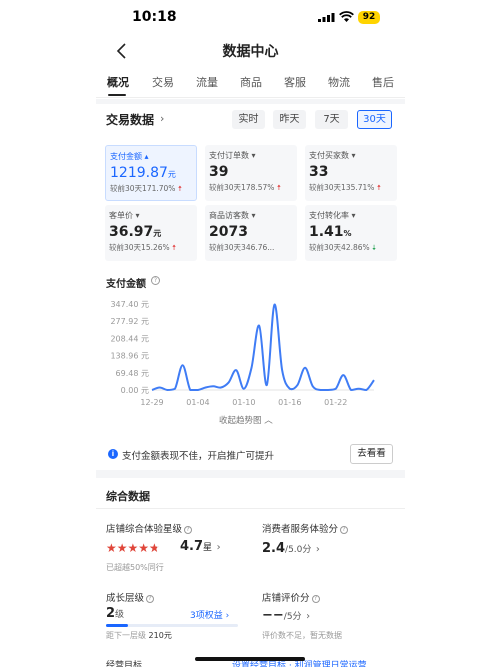  I want to click on metric-card-avg-order-value: 客单价 ▾ 36.97元 较前30天15.26% 🠅, so click(151, 233).